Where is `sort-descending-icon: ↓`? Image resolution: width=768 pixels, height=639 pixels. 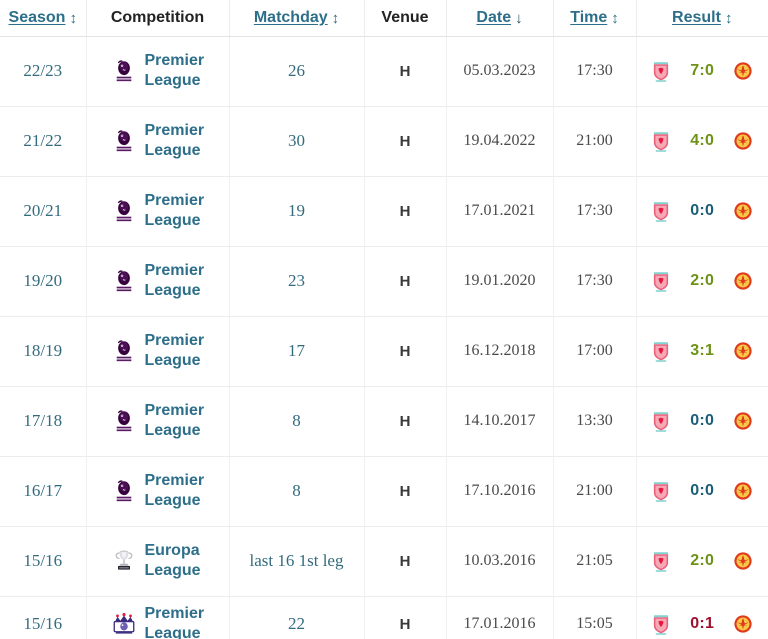 sort-descending-icon: ↓ is located at coordinates (519, 18).